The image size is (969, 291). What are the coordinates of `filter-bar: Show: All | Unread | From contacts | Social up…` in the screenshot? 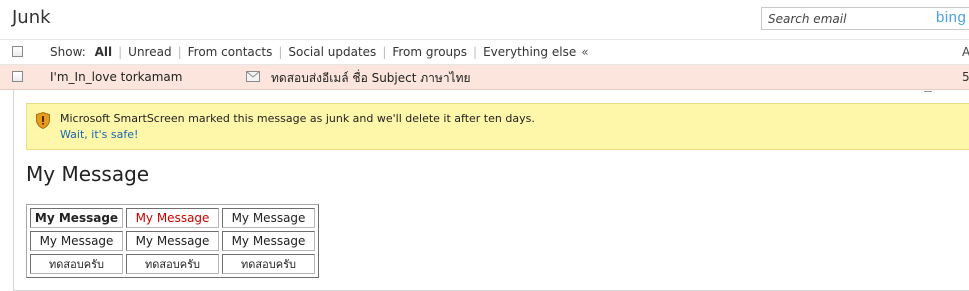 It's located at (484, 52).